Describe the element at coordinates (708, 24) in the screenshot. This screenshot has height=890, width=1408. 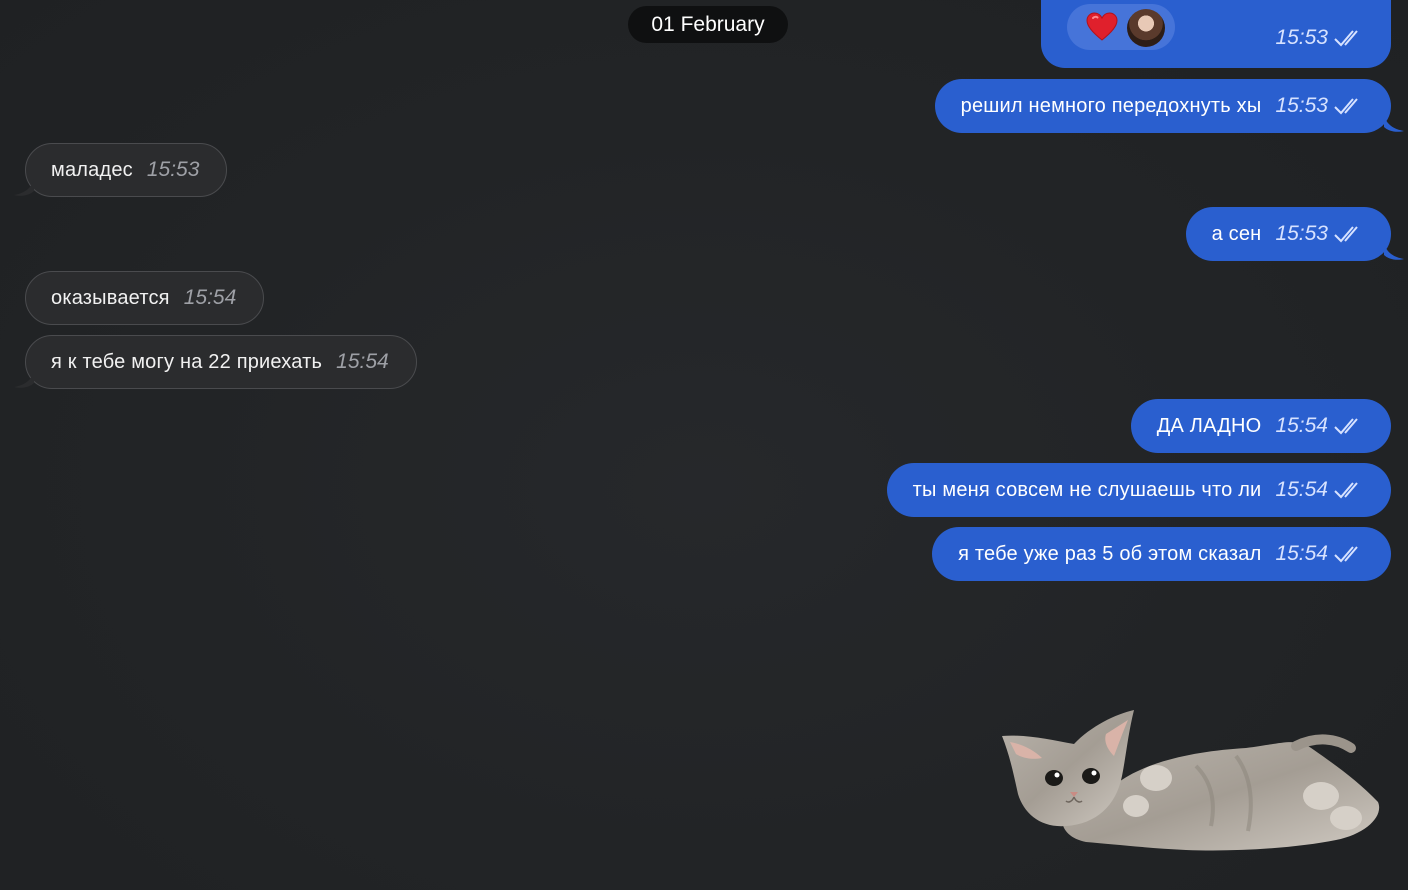
I see `date-separator: 01 February` at that location.